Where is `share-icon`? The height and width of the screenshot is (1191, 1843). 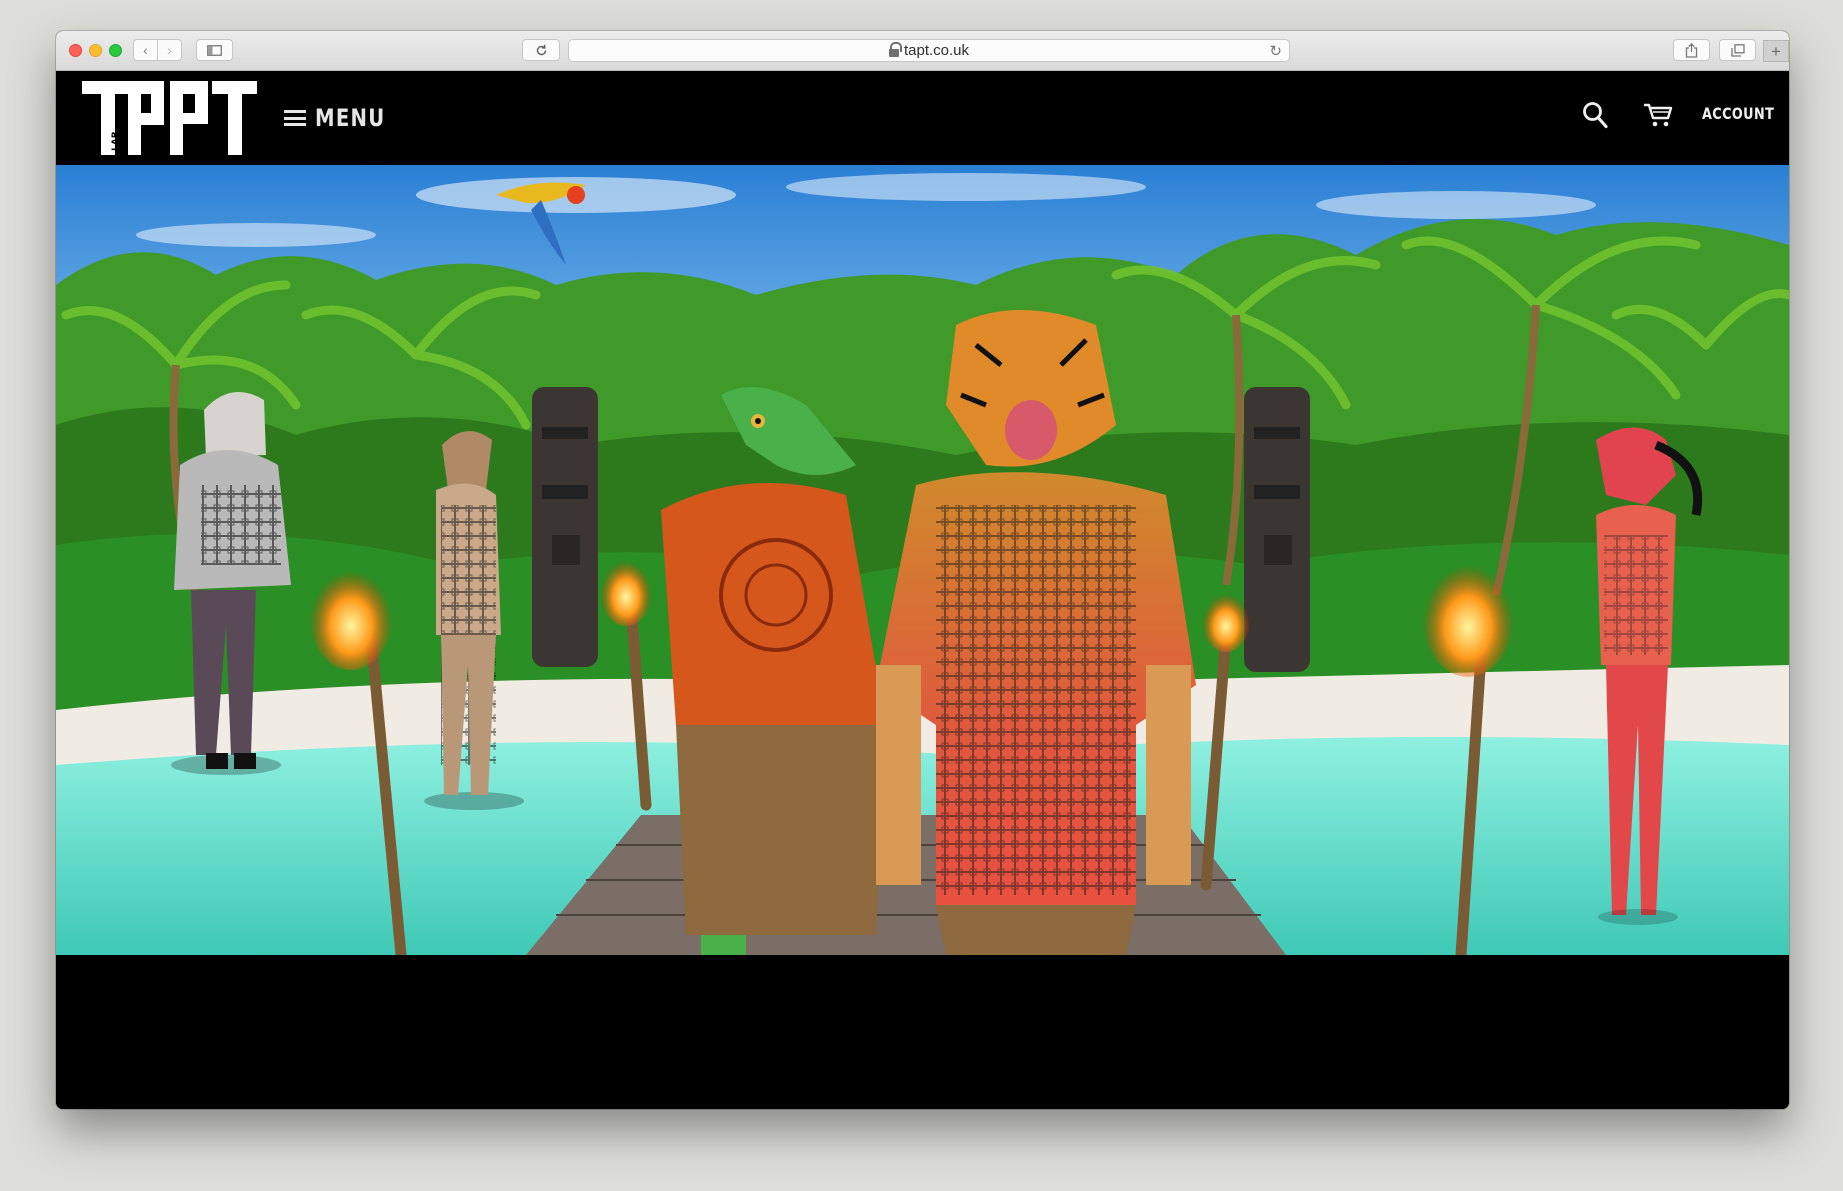
share-icon is located at coordinates (1691, 50).